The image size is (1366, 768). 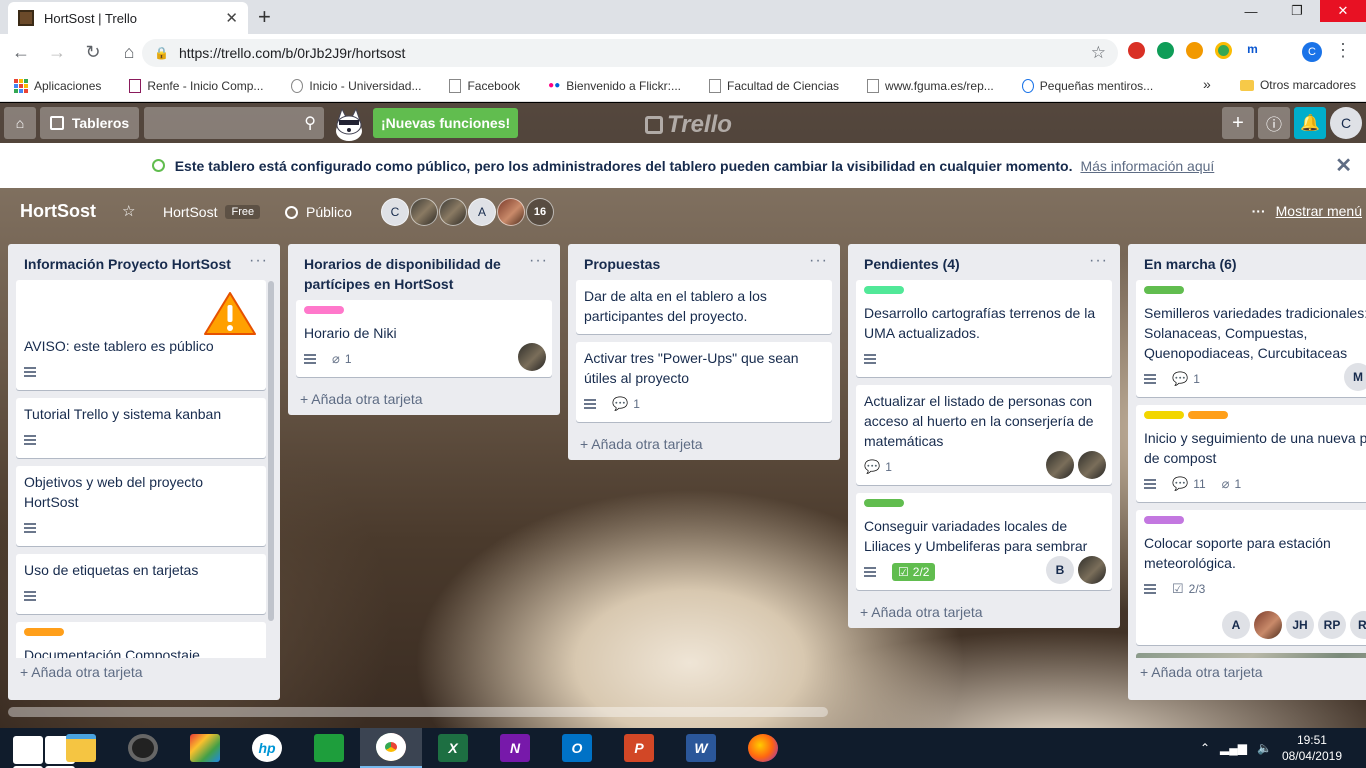 I want to click on add-icon: +, so click(x=1238, y=123).